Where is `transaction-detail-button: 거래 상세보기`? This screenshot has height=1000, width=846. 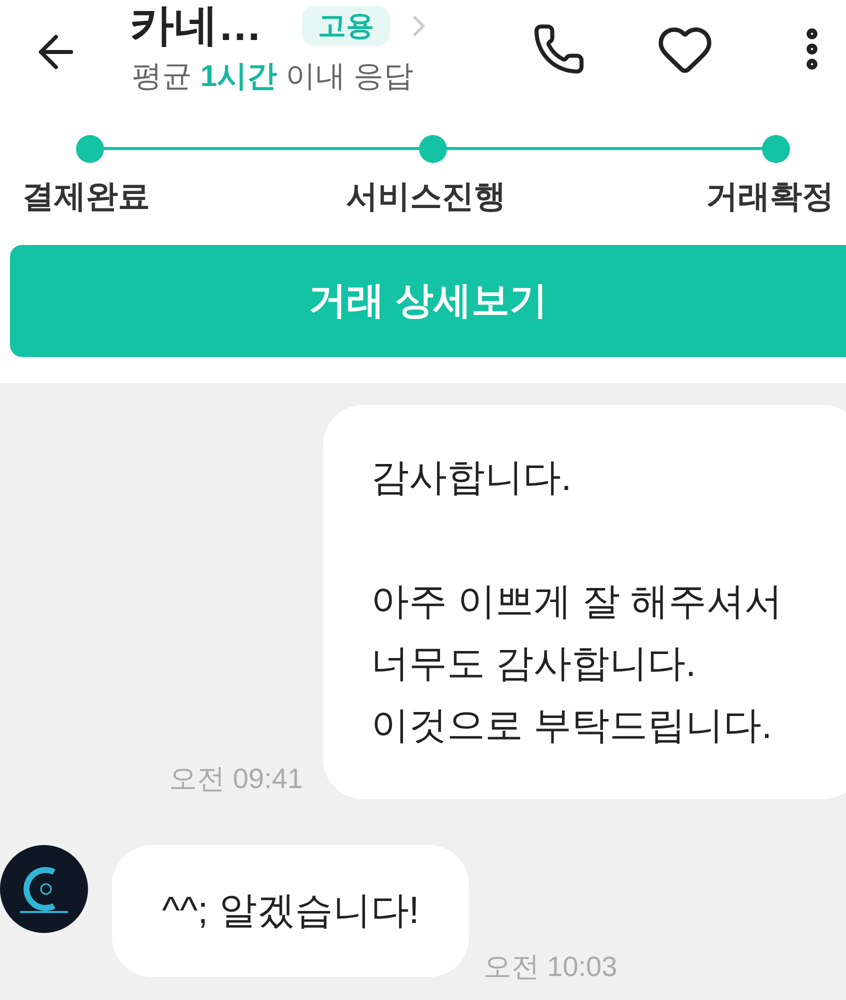
transaction-detail-button: 거래 상세보기 is located at coordinates (428, 301).